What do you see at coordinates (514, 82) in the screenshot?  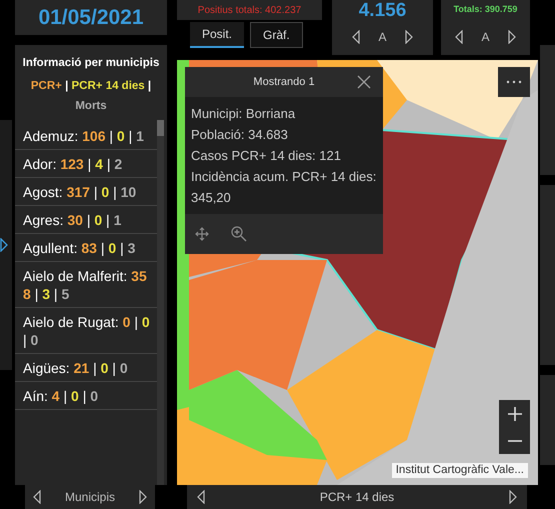 I see `more-icon` at bounding box center [514, 82].